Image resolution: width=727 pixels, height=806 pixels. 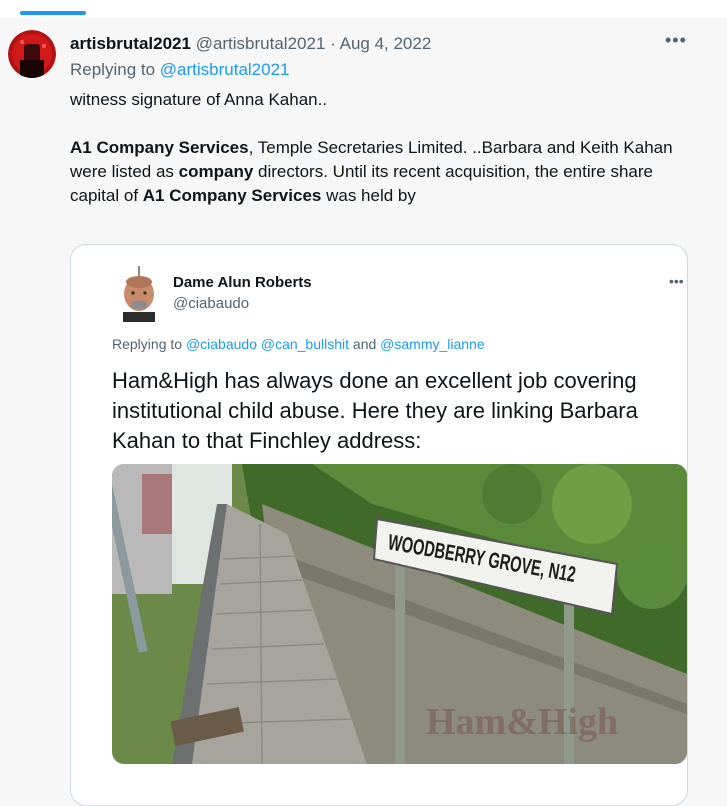 What do you see at coordinates (242, 282) in the screenshot?
I see `quoted-display-name: Dame Alun Roberts` at bounding box center [242, 282].